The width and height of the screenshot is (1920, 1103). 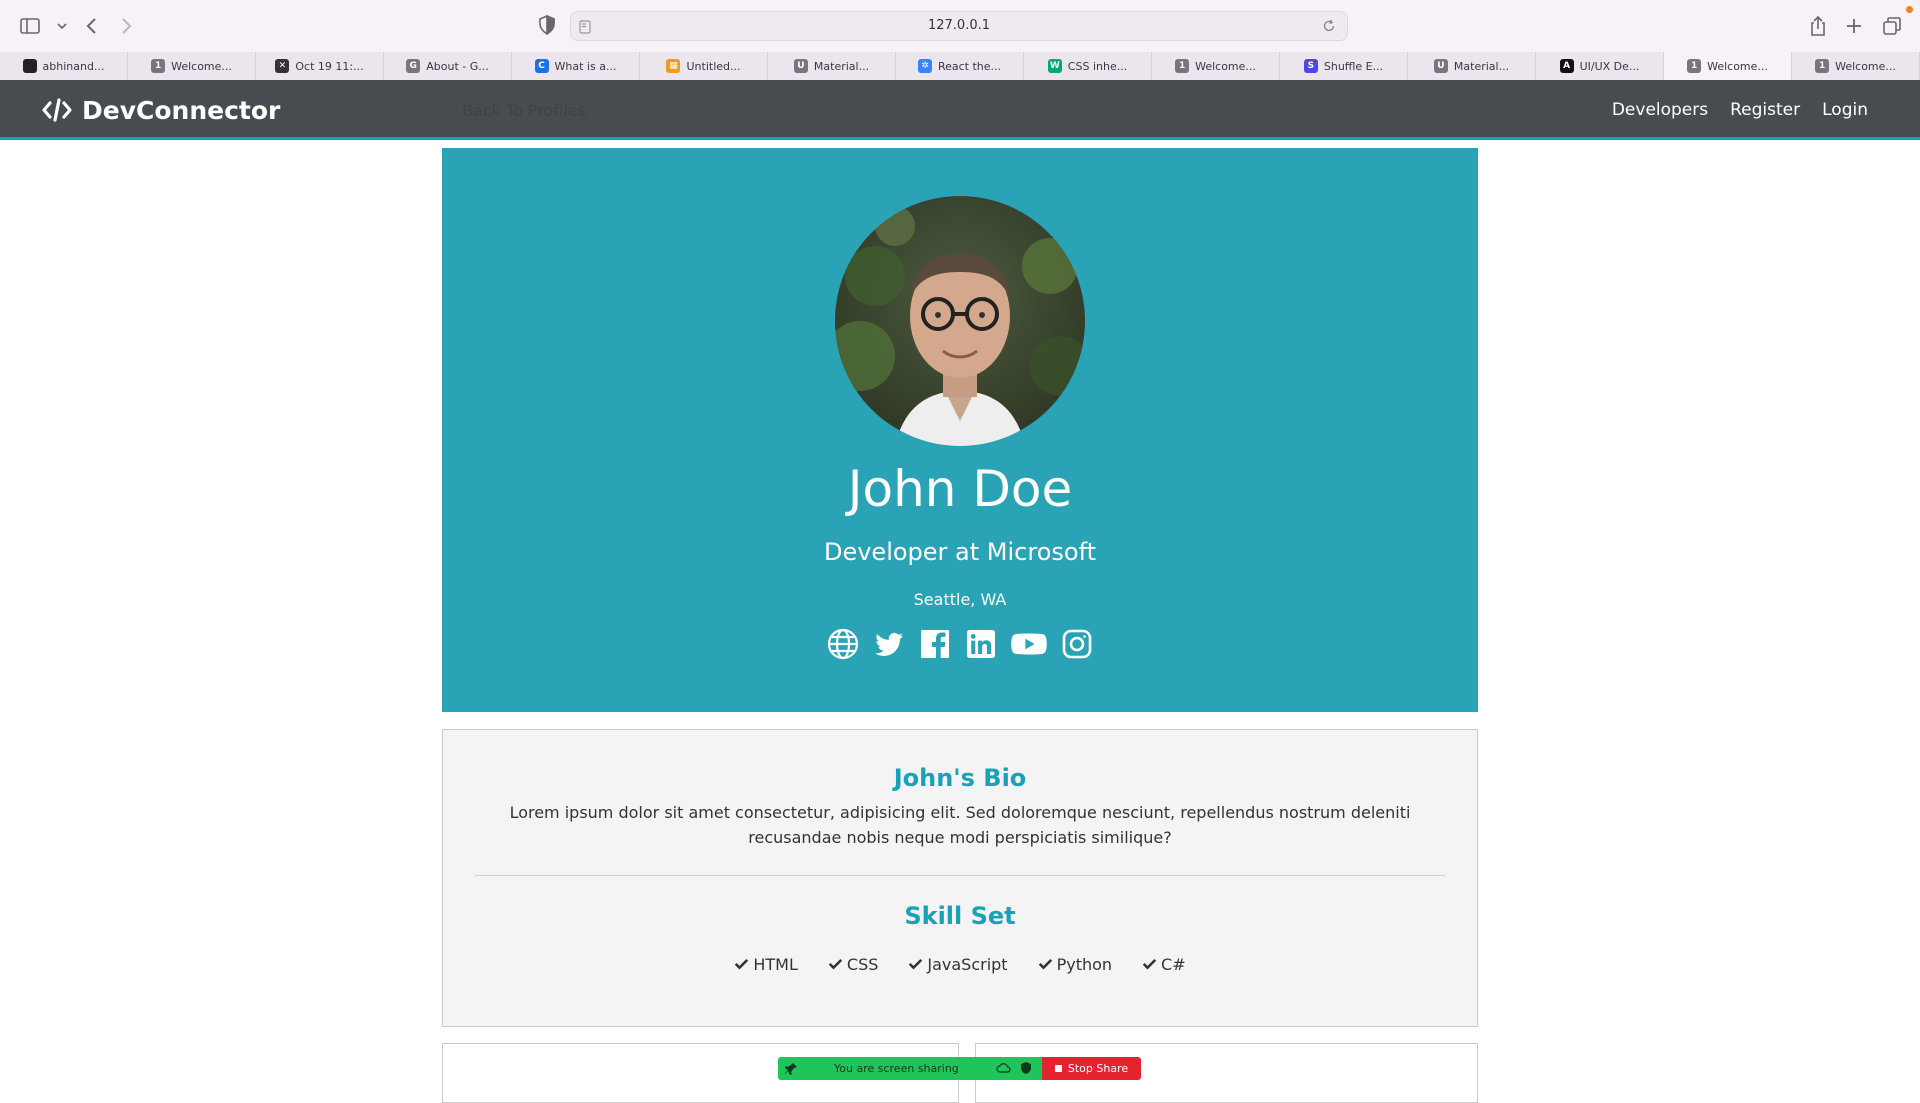 I want to click on stop-share-label: Stop Share, so click(x=1098, y=1068).